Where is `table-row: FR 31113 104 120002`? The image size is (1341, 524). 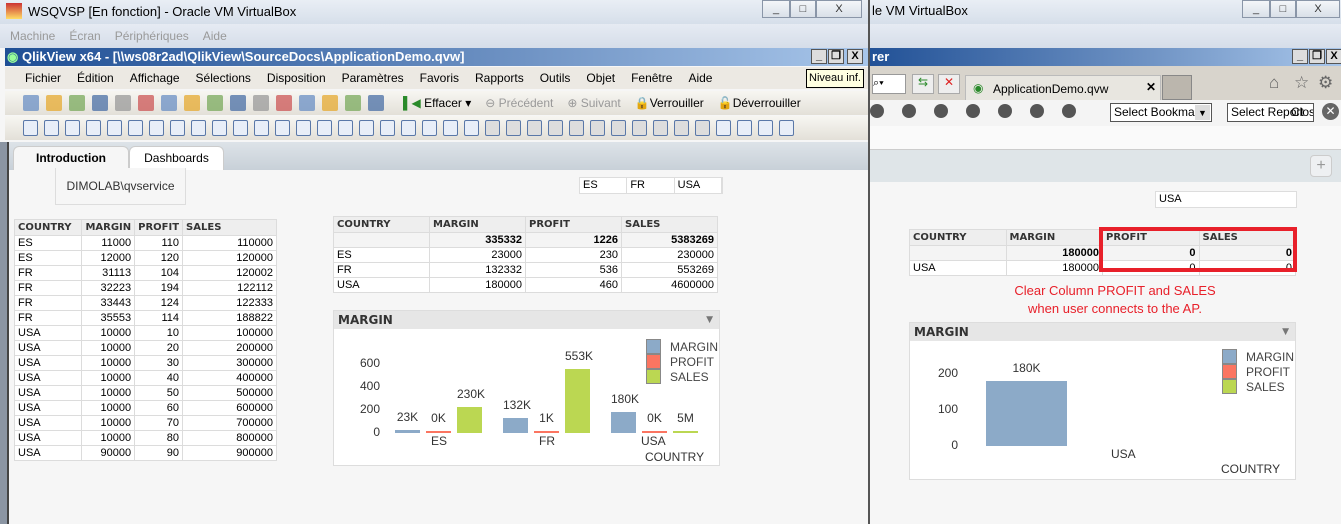 table-row: FR 31113 104 120002 is located at coordinates (145, 273).